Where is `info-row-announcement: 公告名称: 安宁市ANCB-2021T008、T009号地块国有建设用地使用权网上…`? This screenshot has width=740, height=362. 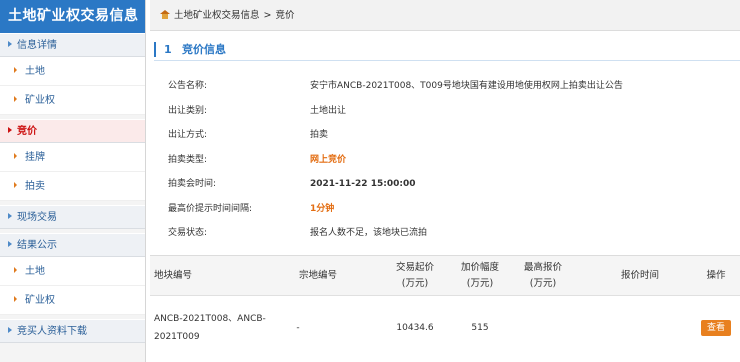 info-row-announcement: 公告名称: 安宁市ANCB-2021T008、T009号地块国有建设用地使用权网上… is located at coordinates (454, 86).